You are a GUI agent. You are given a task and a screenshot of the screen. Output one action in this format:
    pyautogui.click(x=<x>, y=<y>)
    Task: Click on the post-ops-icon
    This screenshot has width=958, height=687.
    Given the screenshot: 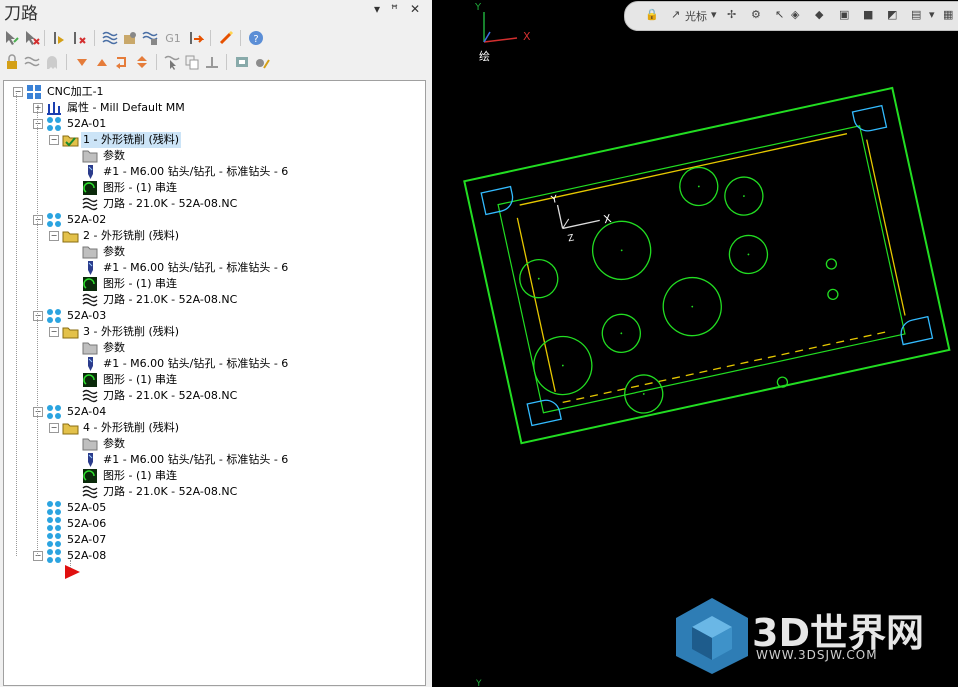 What is the action you would take?
    pyautogui.click(x=196, y=38)
    